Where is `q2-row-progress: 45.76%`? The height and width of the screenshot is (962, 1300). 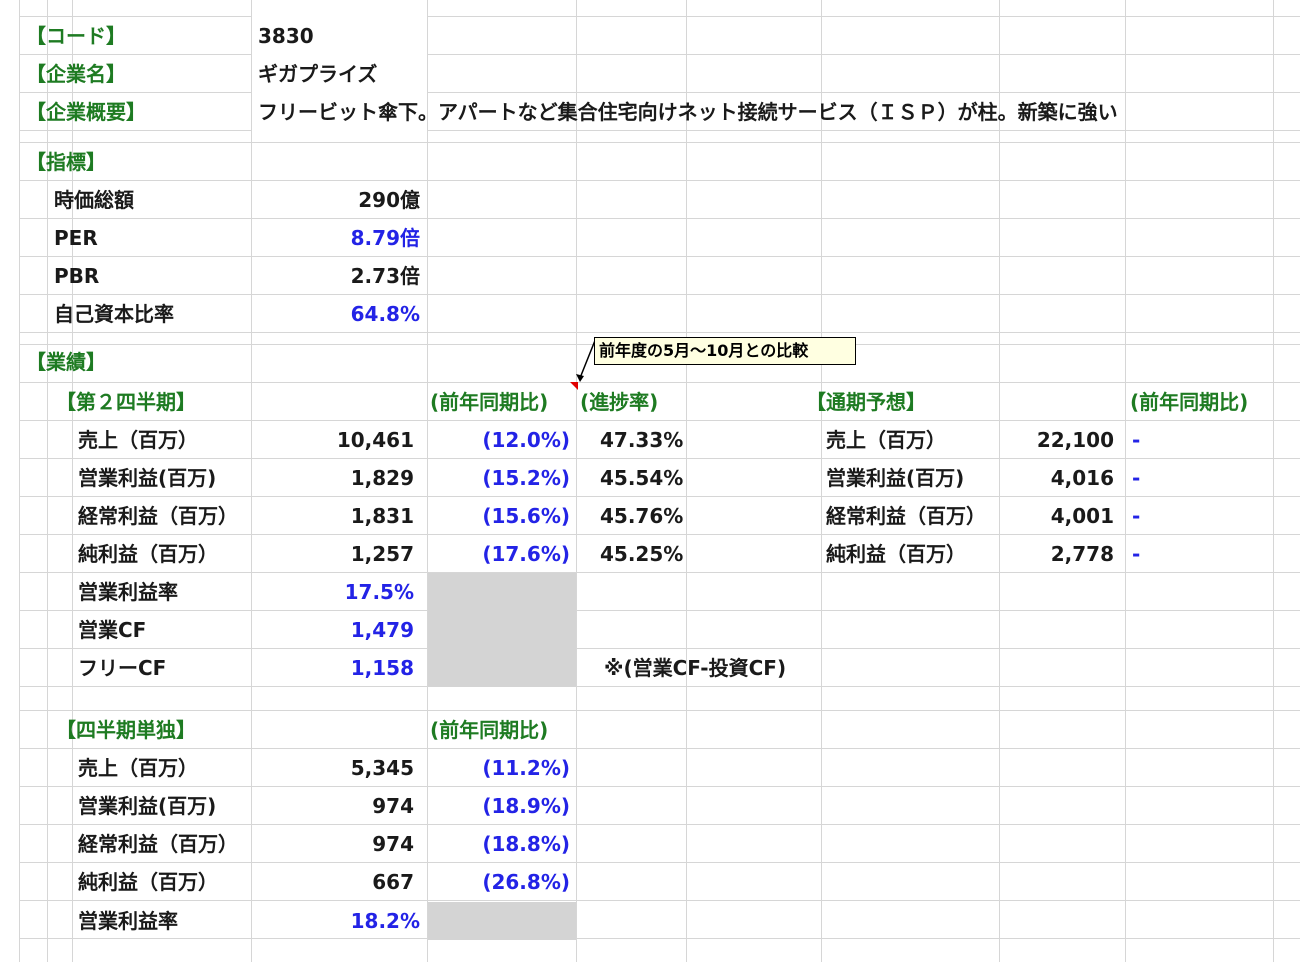
q2-row-progress: 45.76% is located at coordinates (641, 516).